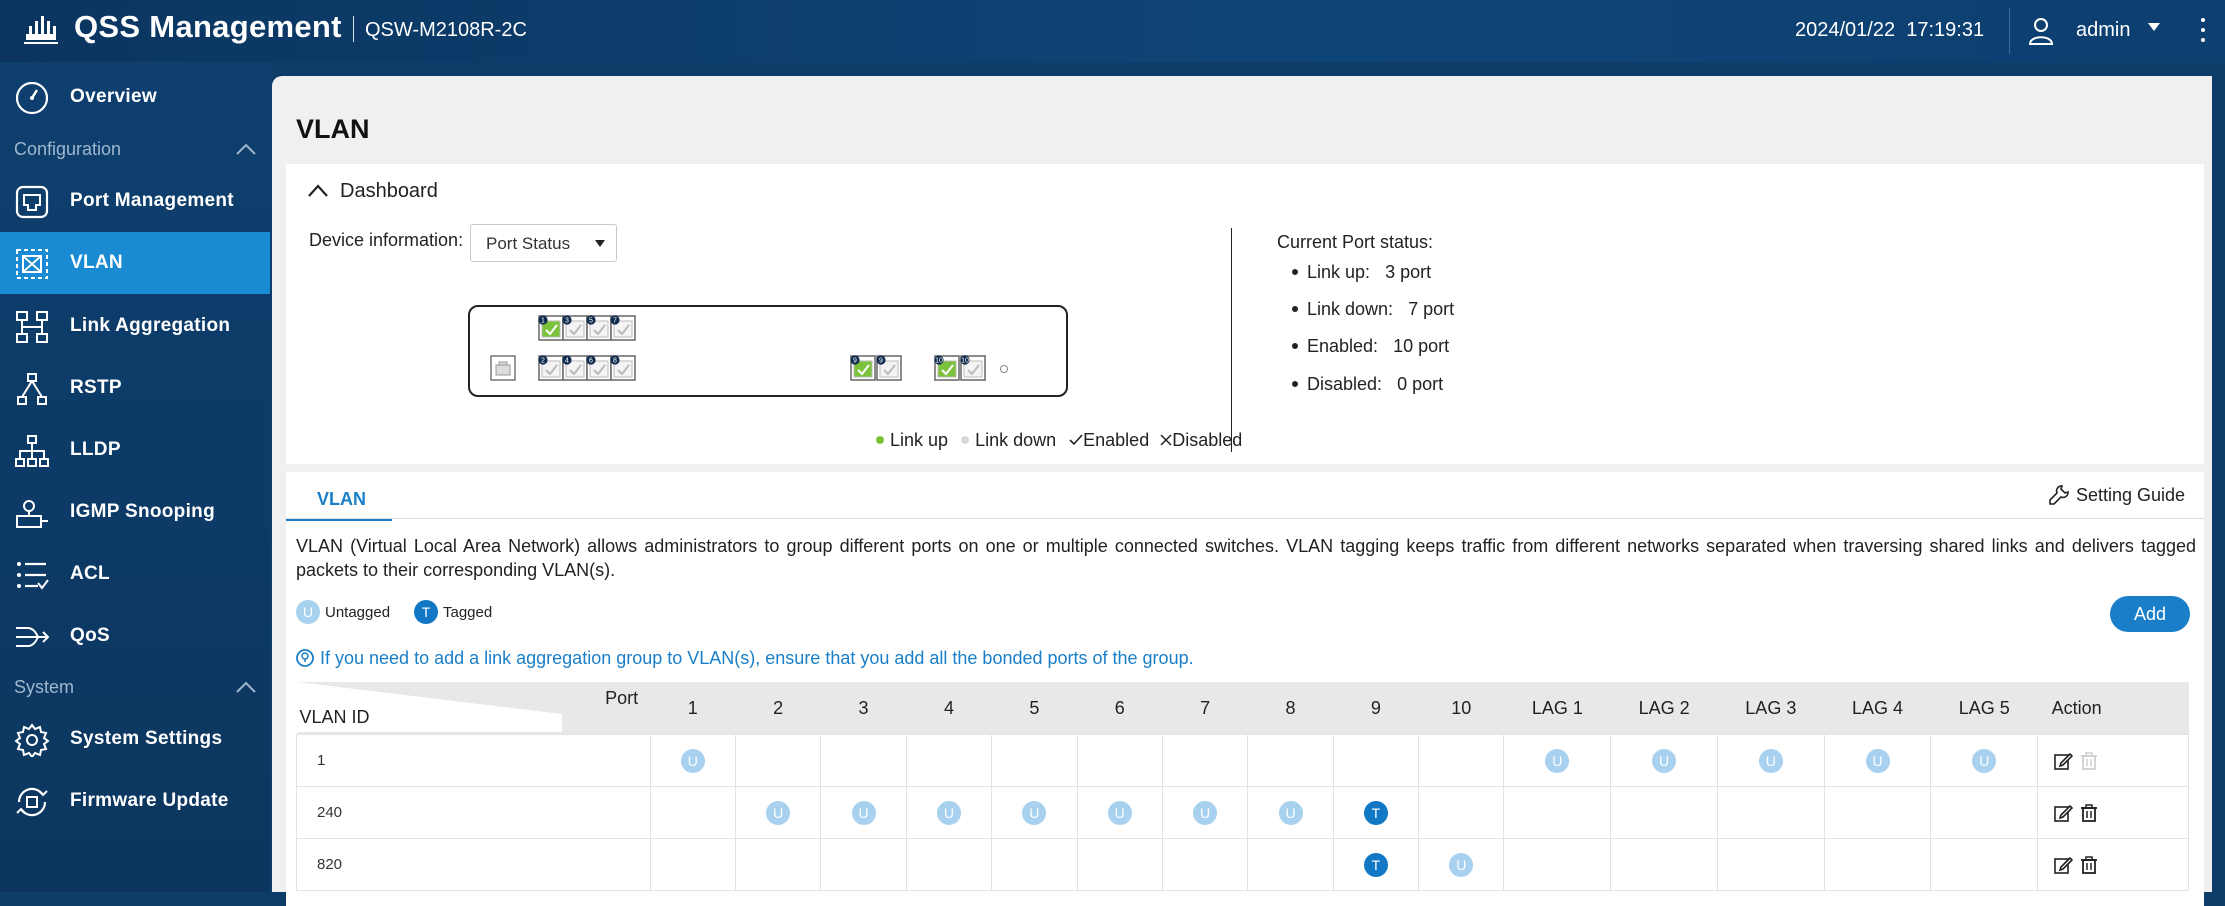 This screenshot has height=906, width=2225. What do you see at coordinates (2131, 495) in the screenshot?
I see `setting-guide-label: Setting Guide` at bounding box center [2131, 495].